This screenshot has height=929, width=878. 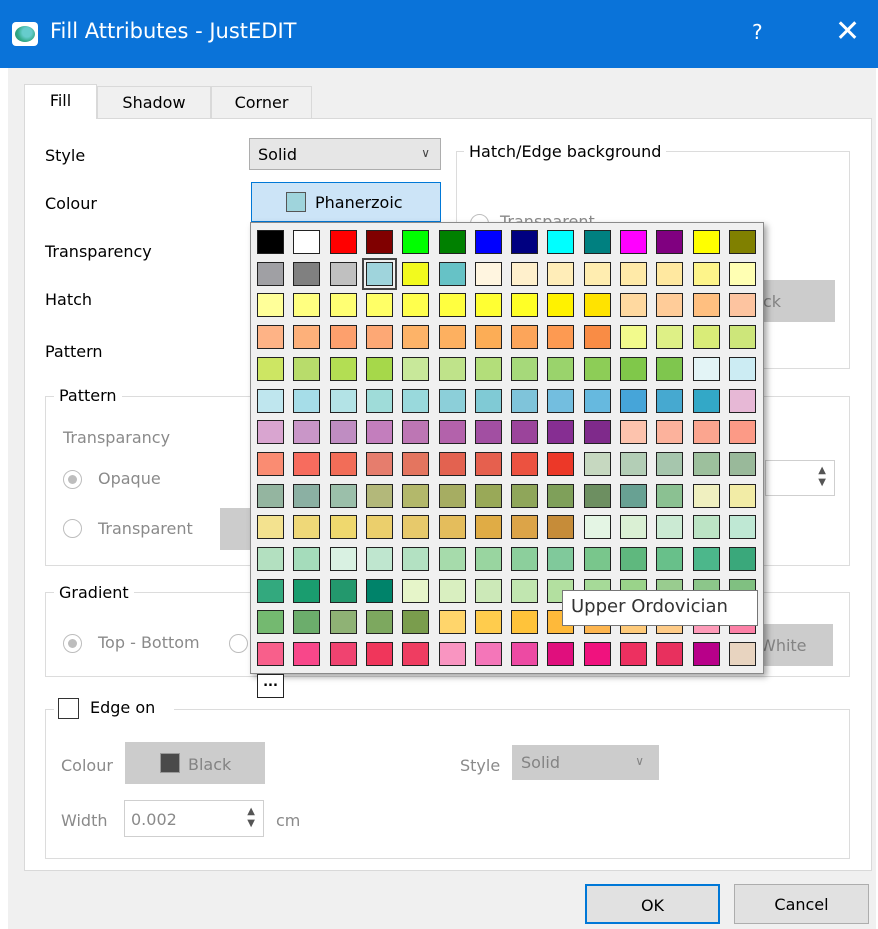 I want to click on ok-button: OK, so click(x=652, y=904).